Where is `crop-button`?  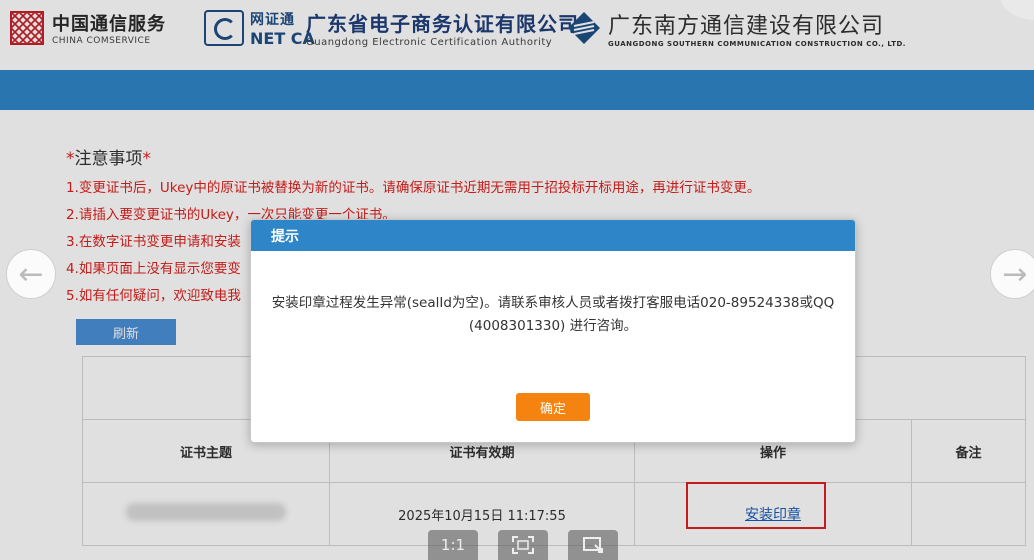
crop-button is located at coordinates (593, 545).